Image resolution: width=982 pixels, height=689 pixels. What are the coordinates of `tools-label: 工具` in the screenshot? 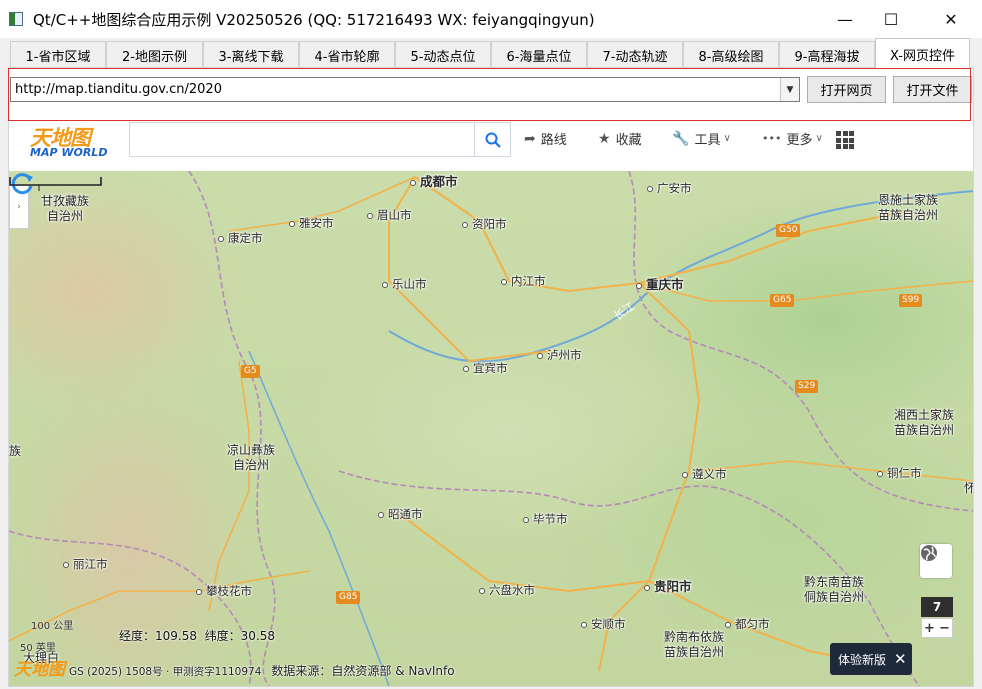 It's located at (707, 140).